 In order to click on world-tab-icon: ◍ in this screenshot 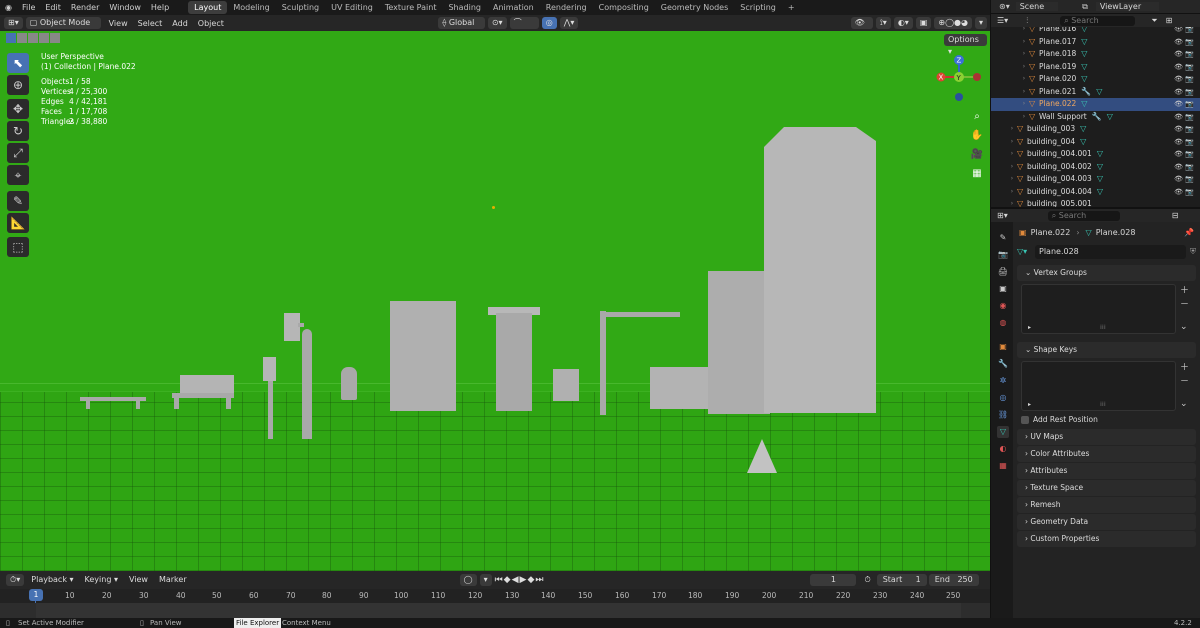, I will do `click(1003, 323)`.